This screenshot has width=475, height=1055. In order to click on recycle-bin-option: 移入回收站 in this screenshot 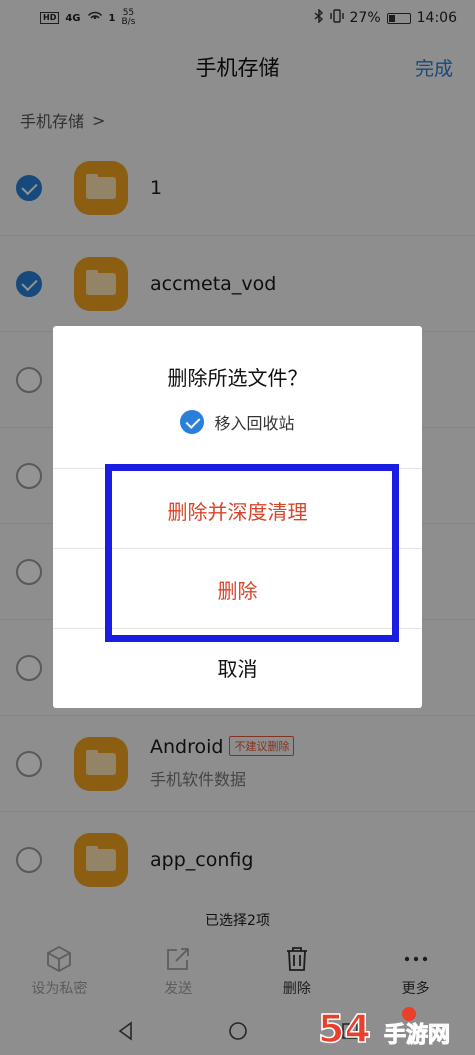, I will do `click(237, 422)`.